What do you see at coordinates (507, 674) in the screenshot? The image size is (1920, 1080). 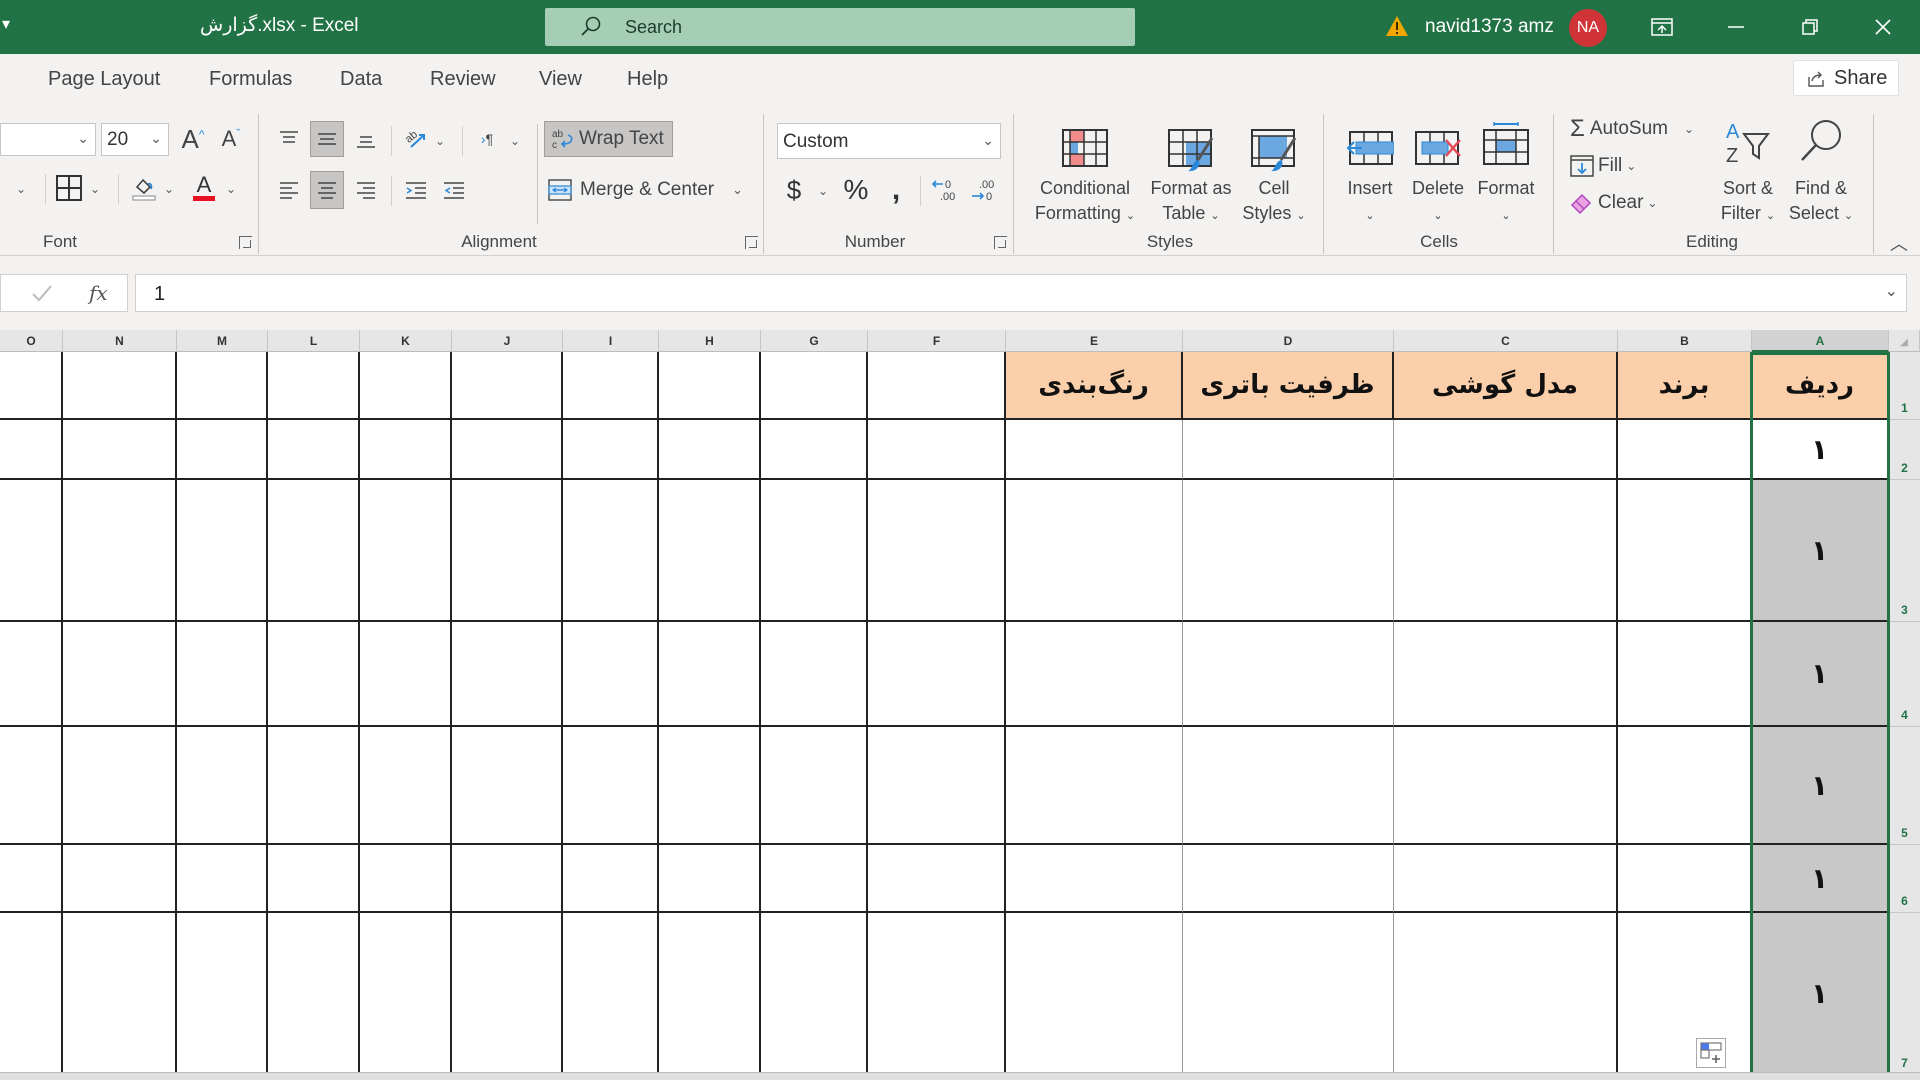 I see `cell-j4` at bounding box center [507, 674].